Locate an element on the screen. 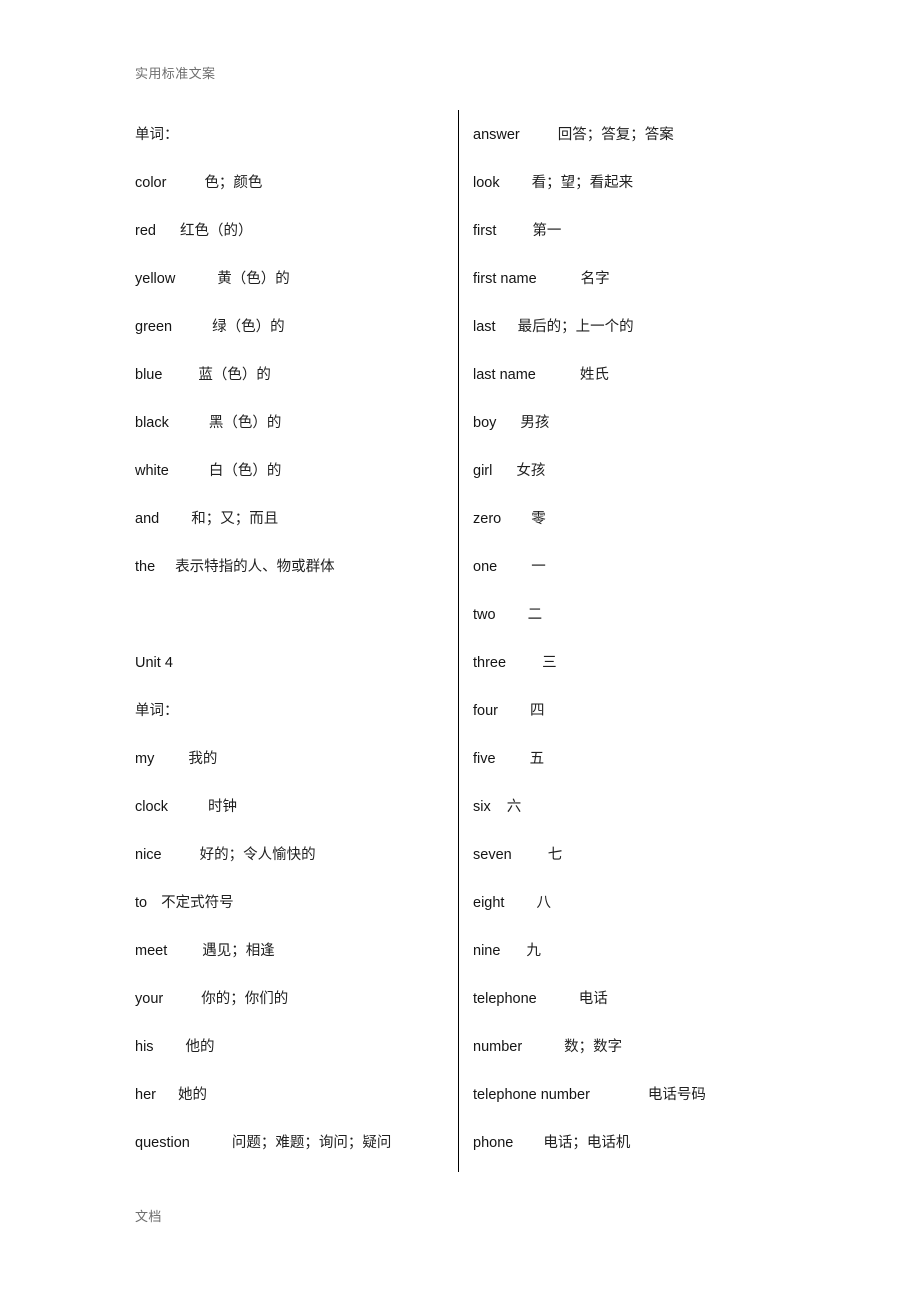 The image size is (920, 1303). vocabulary-entry: blue 蓝（色）的 is located at coordinates (290, 390).